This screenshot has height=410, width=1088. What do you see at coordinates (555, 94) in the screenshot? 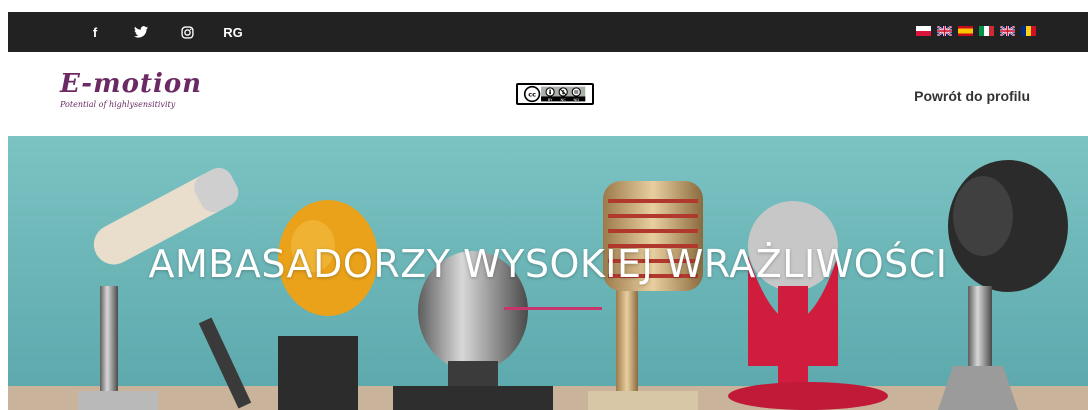
I see `cc-by-nc-nd-icon: cc $ BY NC ND` at bounding box center [555, 94].